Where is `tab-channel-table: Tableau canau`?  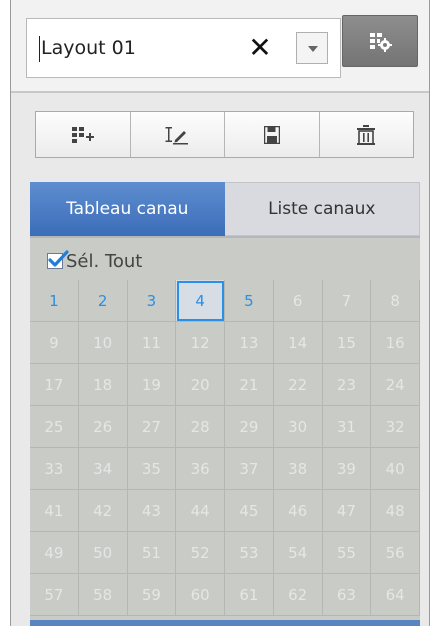 tab-channel-table: Tableau canau is located at coordinates (127, 209).